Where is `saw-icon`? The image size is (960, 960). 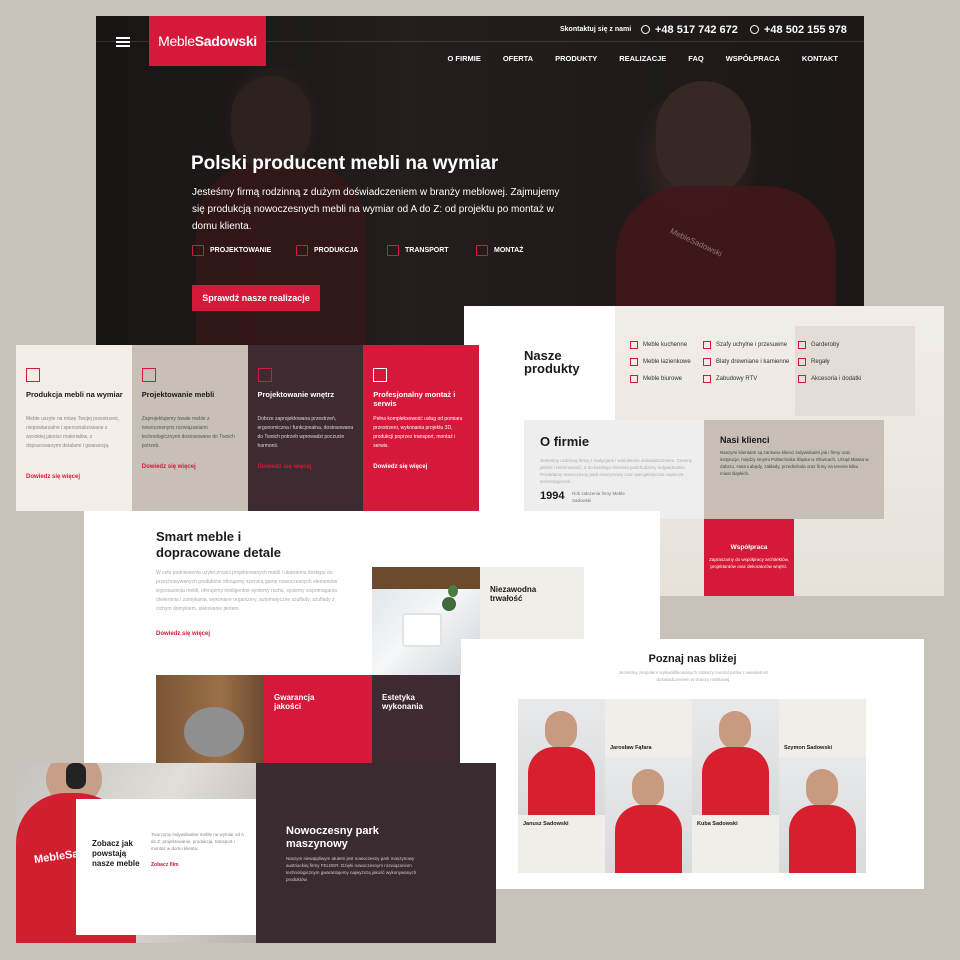 saw-icon is located at coordinates (302, 250).